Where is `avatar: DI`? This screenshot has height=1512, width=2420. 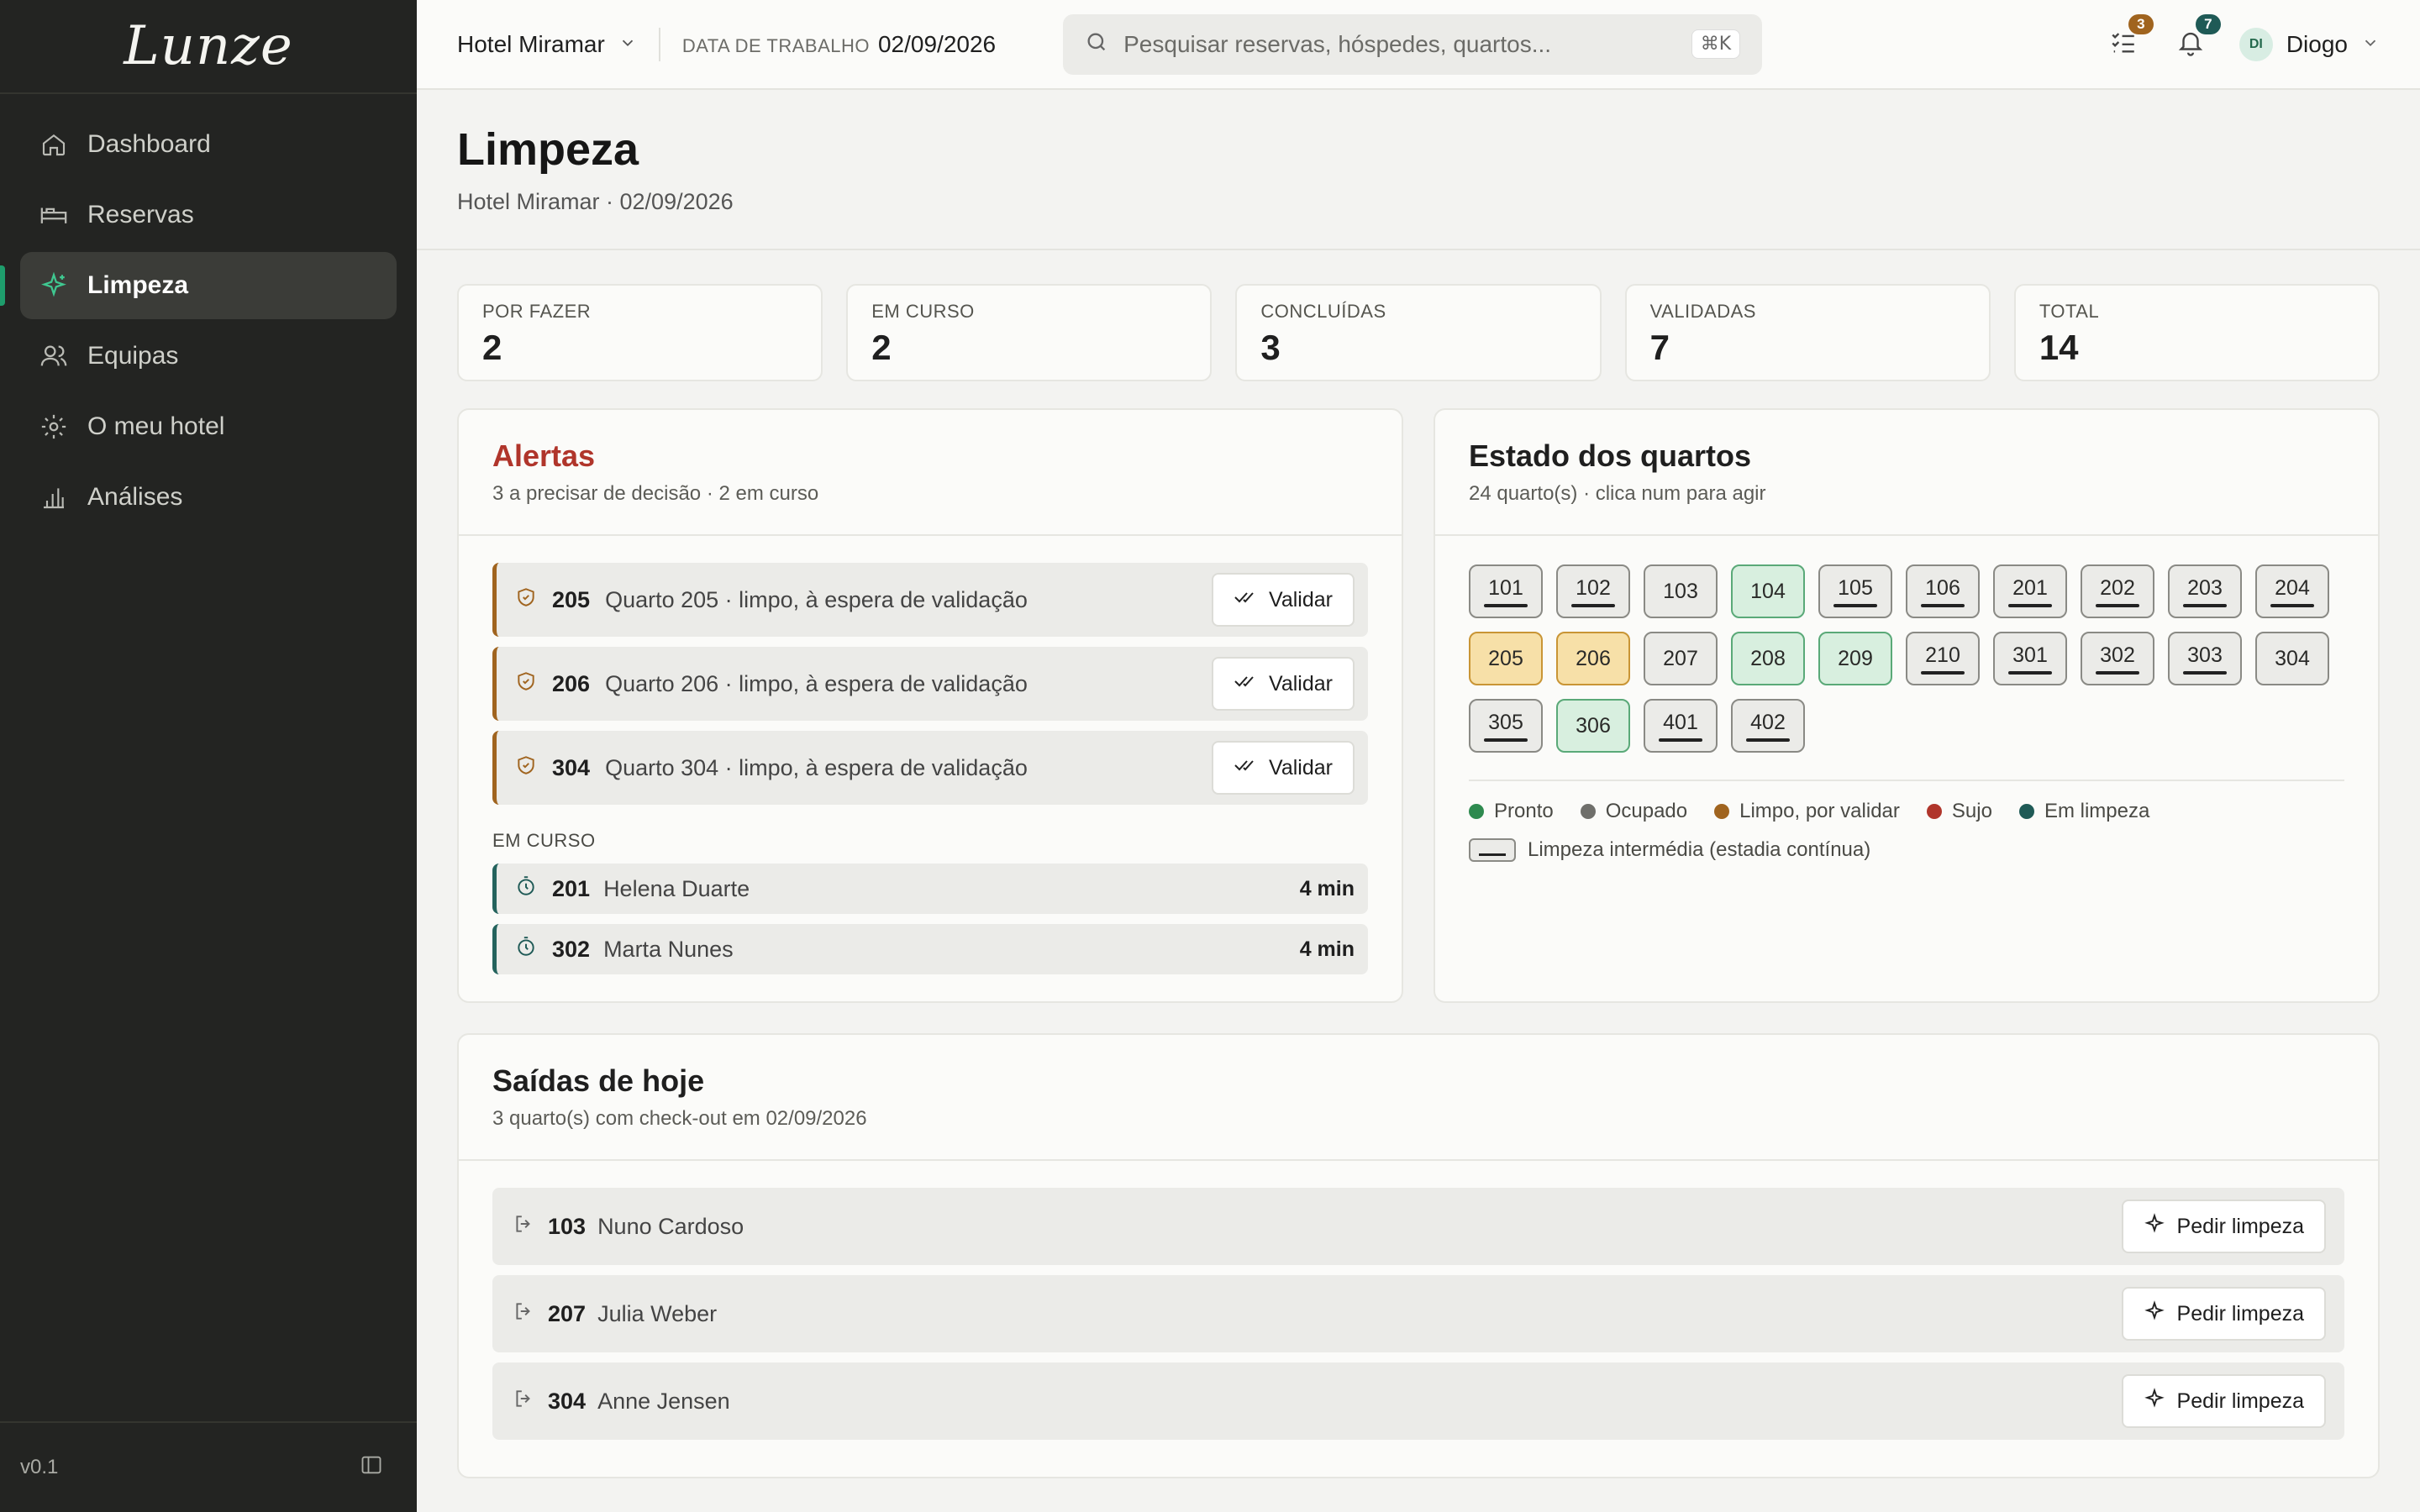
avatar: DI is located at coordinates (2255, 44).